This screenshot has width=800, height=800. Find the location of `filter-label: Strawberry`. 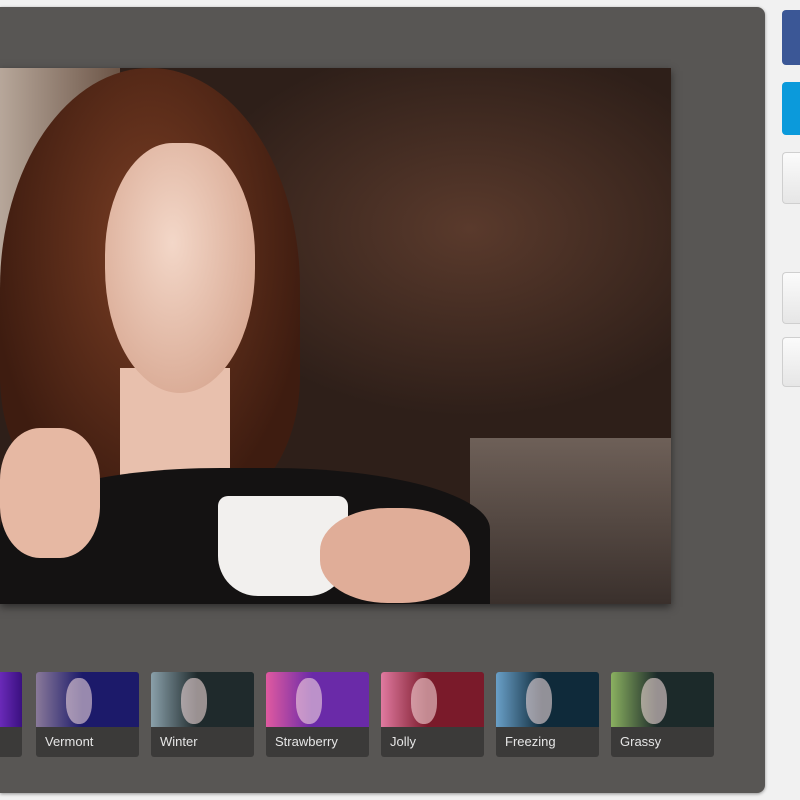

filter-label: Strawberry is located at coordinates (306, 741).